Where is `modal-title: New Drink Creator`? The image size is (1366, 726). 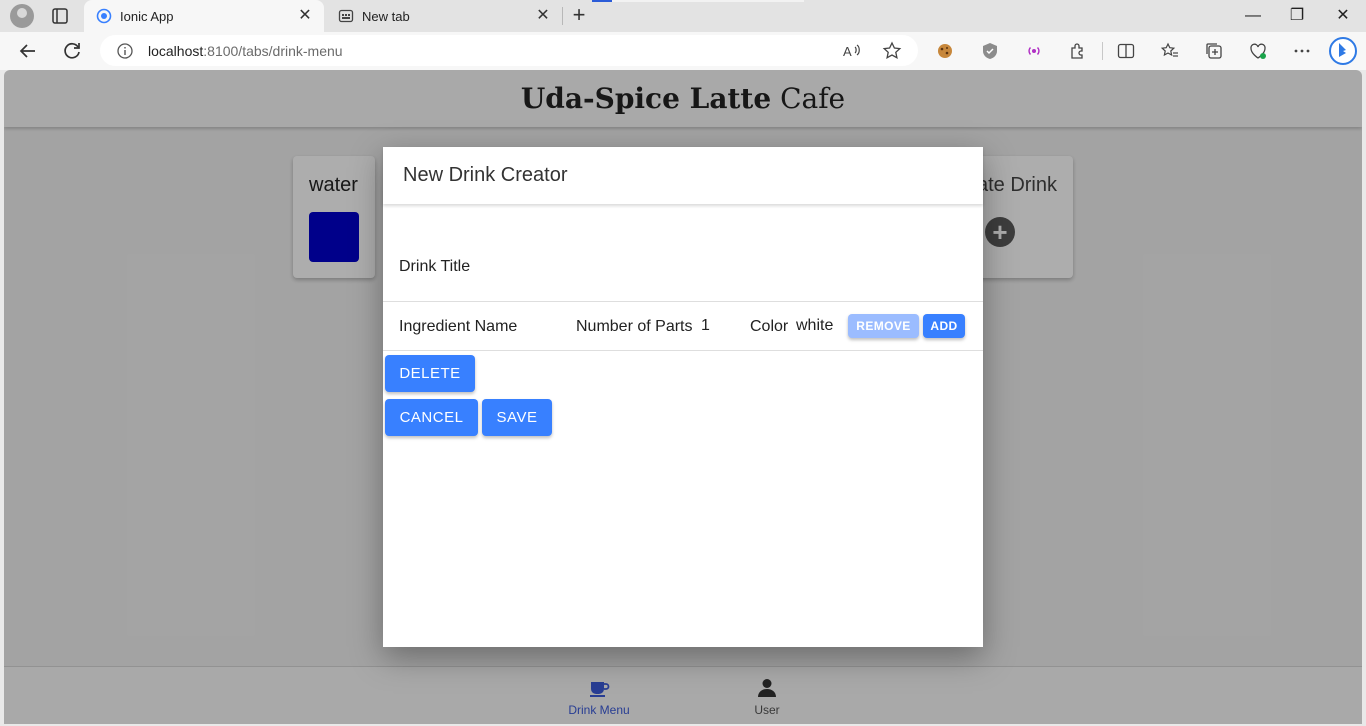
modal-title: New Drink Creator is located at coordinates (485, 175).